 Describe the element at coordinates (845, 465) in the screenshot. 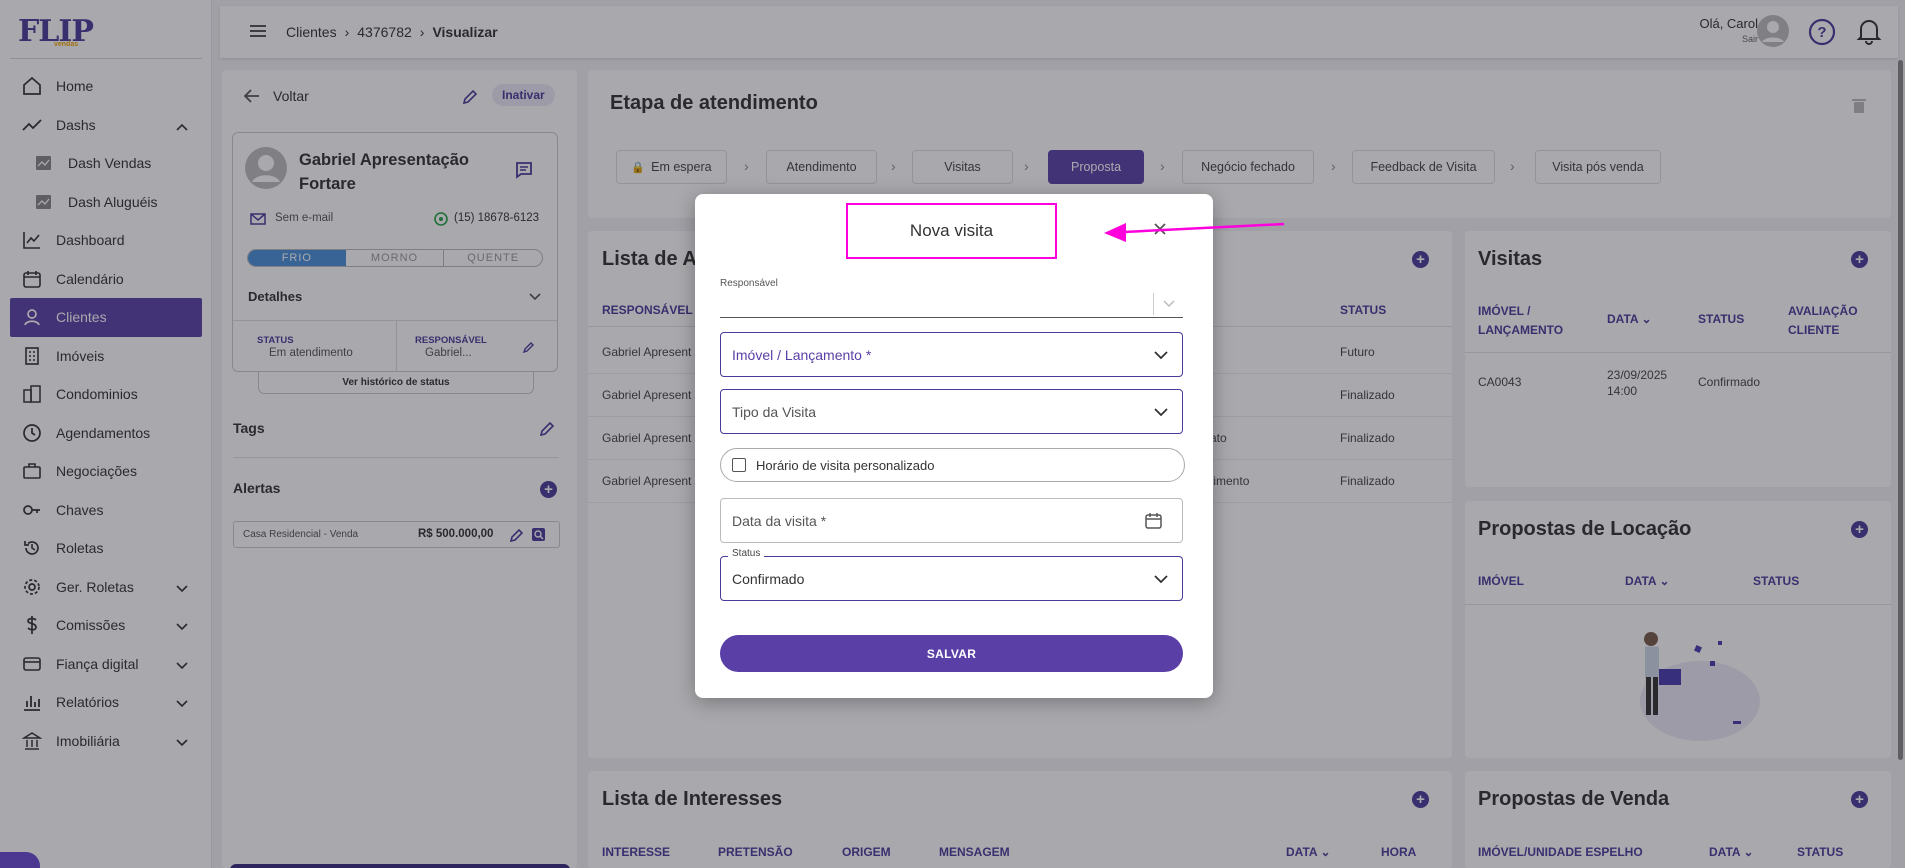

I see `custom-time-label: Horário de visita personalizado` at that location.